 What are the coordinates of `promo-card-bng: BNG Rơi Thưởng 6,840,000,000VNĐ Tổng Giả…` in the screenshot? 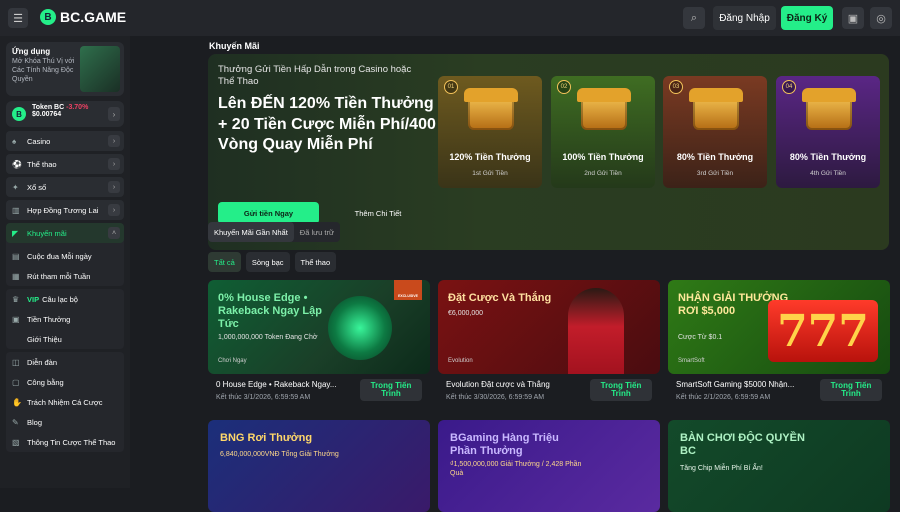 It's located at (319, 466).